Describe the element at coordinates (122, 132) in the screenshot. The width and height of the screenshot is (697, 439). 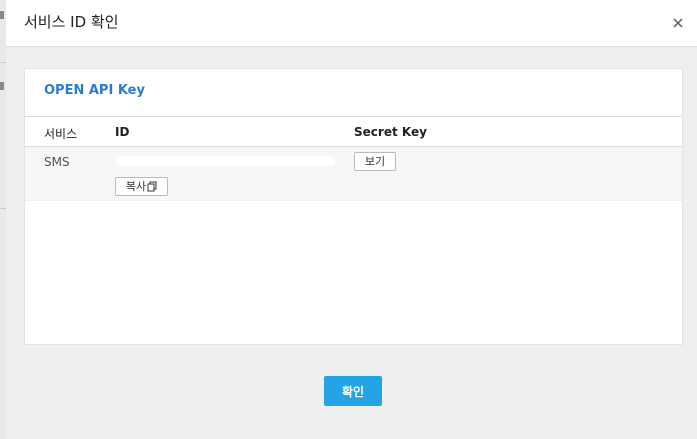
I see `column-header-id: ID` at that location.